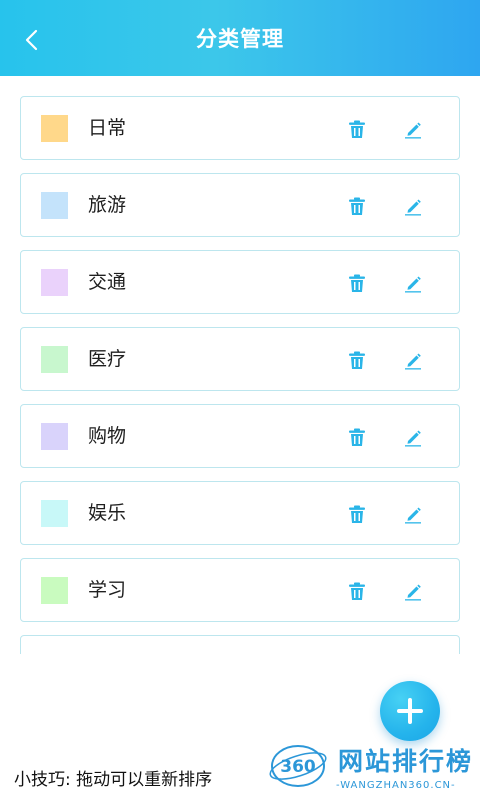 The height and width of the screenshot is (800, 480). I want to click on watermark-logo: 360, so click(300, 764).